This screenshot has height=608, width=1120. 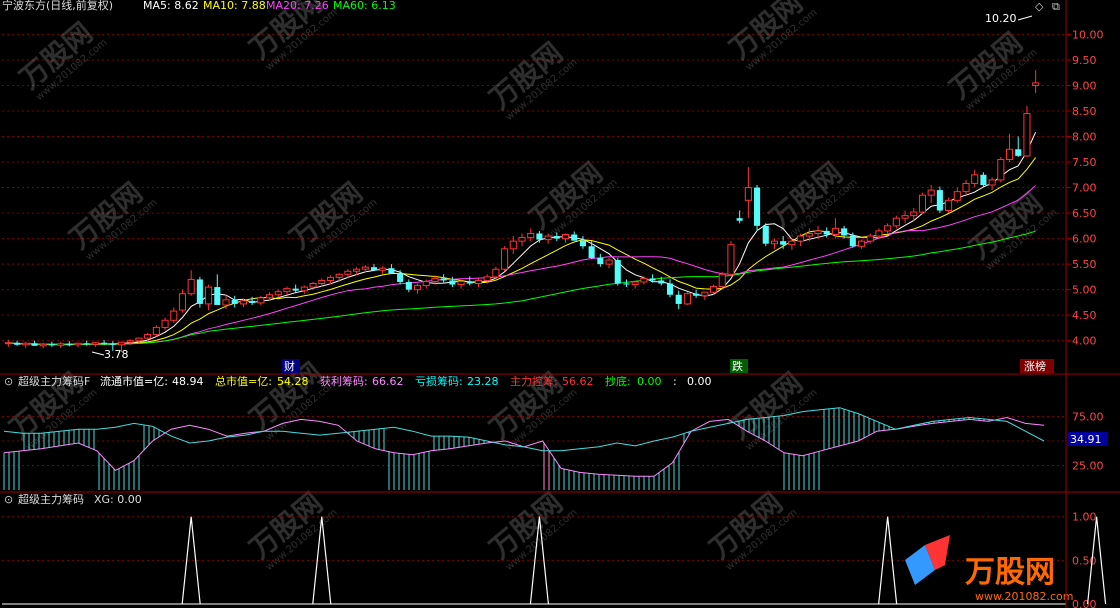 What do you see at coordinates (1024, 596) in the screenshot?
I see `brand-logo-url: www.201082.com` at bounding box center [1024, 596].